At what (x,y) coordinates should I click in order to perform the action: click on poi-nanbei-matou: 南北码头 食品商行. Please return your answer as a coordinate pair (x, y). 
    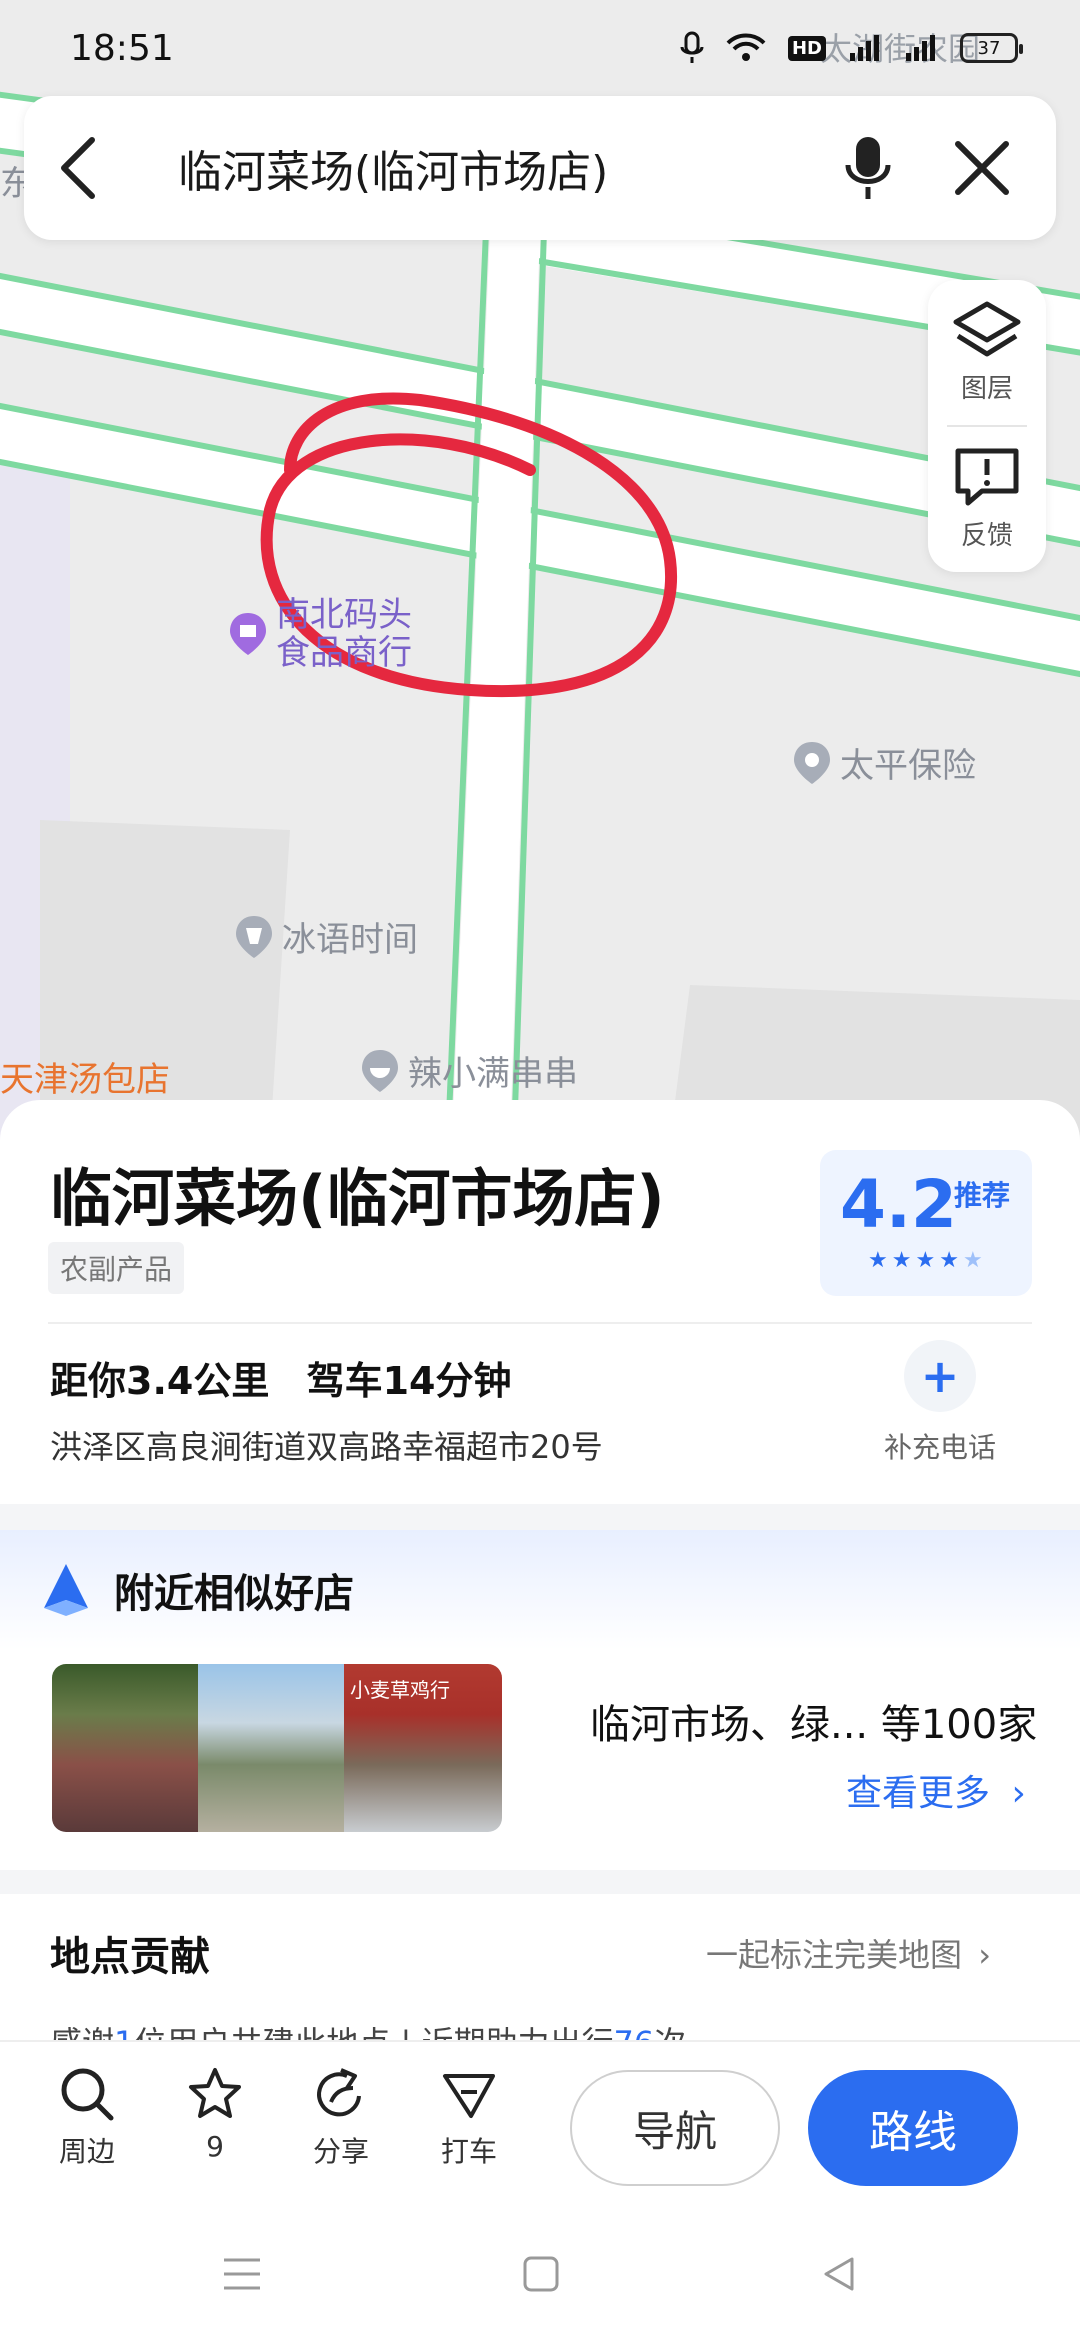
    Looking at the image, I should click on (320, 634).